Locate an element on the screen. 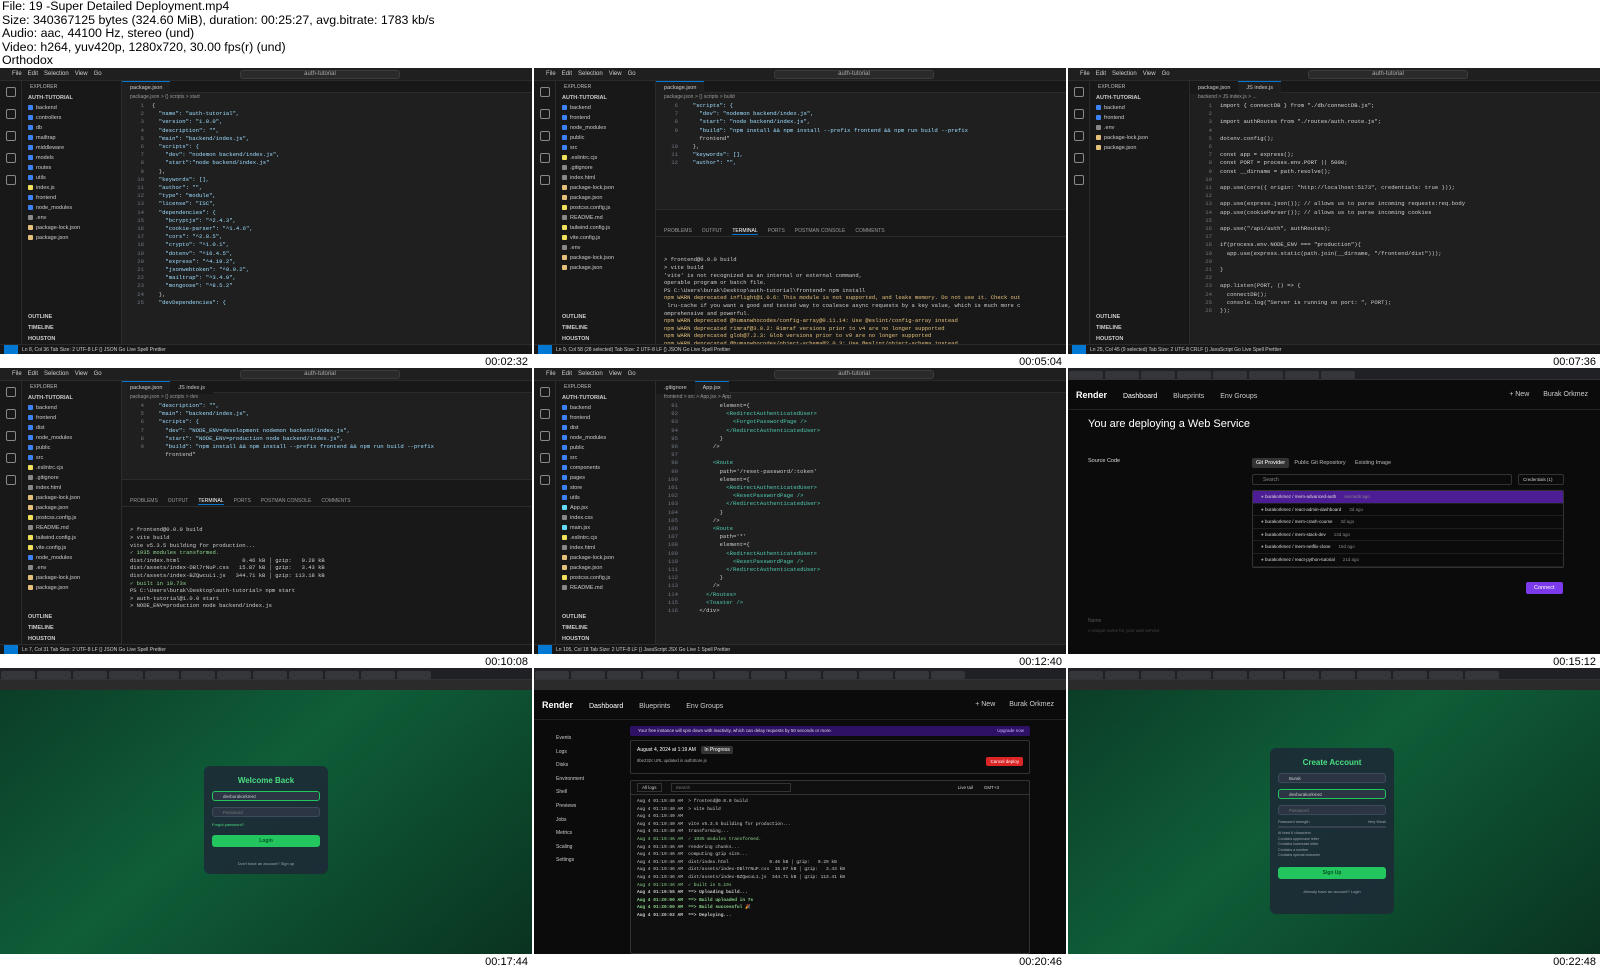 The image size is (1600, 968). address-bar is located at coordinates (800, 685).